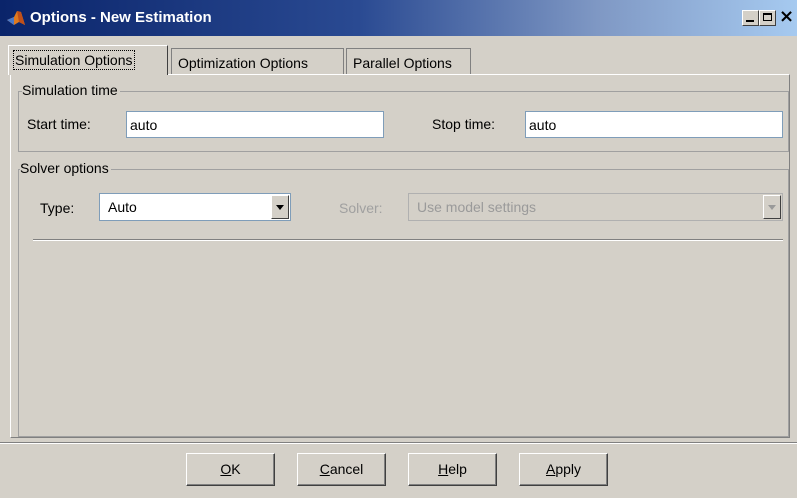  I want to click on tab-label: Parallel Options, so click(402, 63).